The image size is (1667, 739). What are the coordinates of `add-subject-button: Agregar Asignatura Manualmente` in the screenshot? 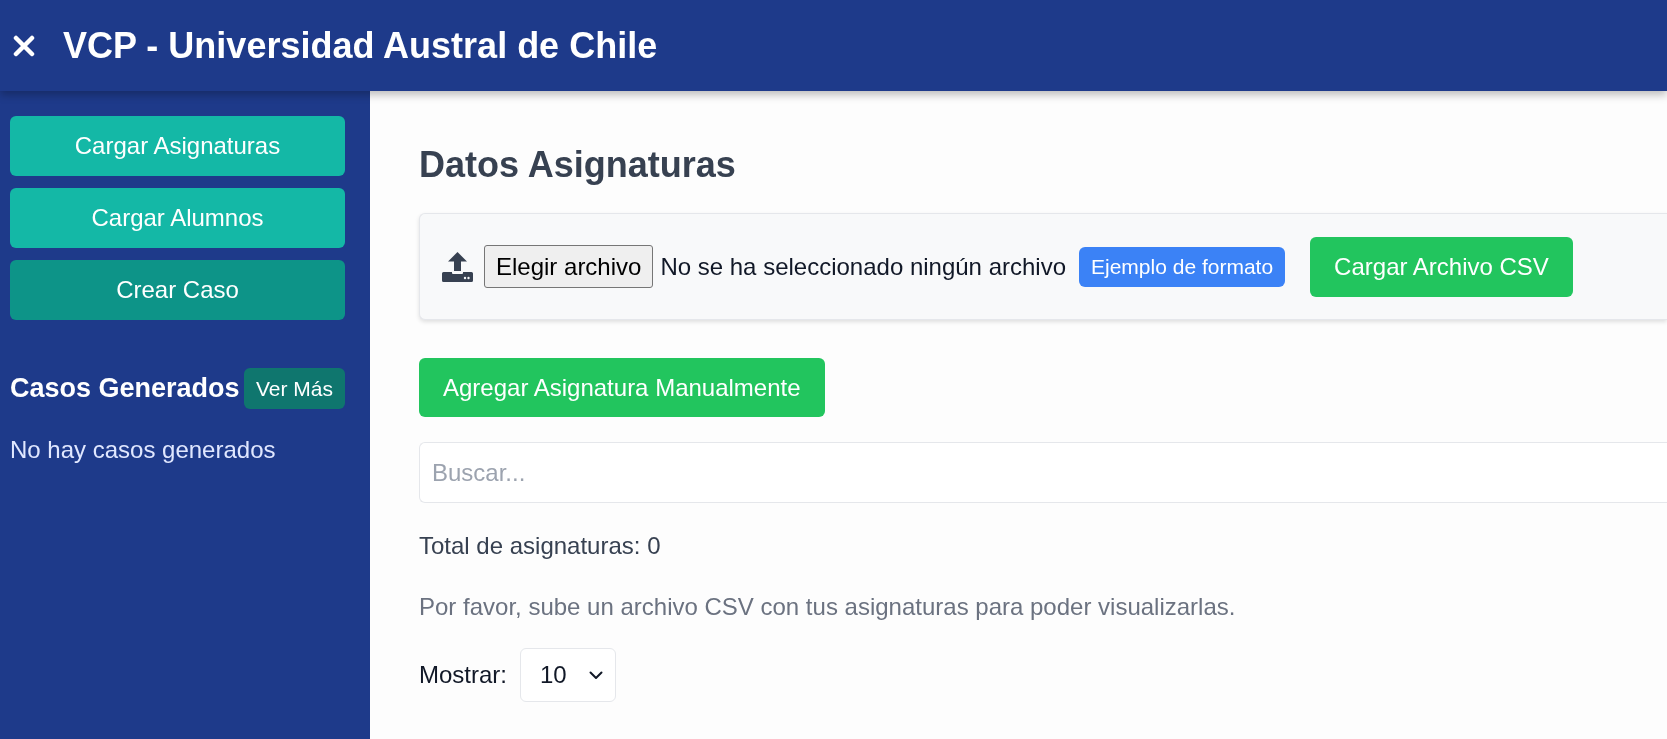 It's located at (622, 387).